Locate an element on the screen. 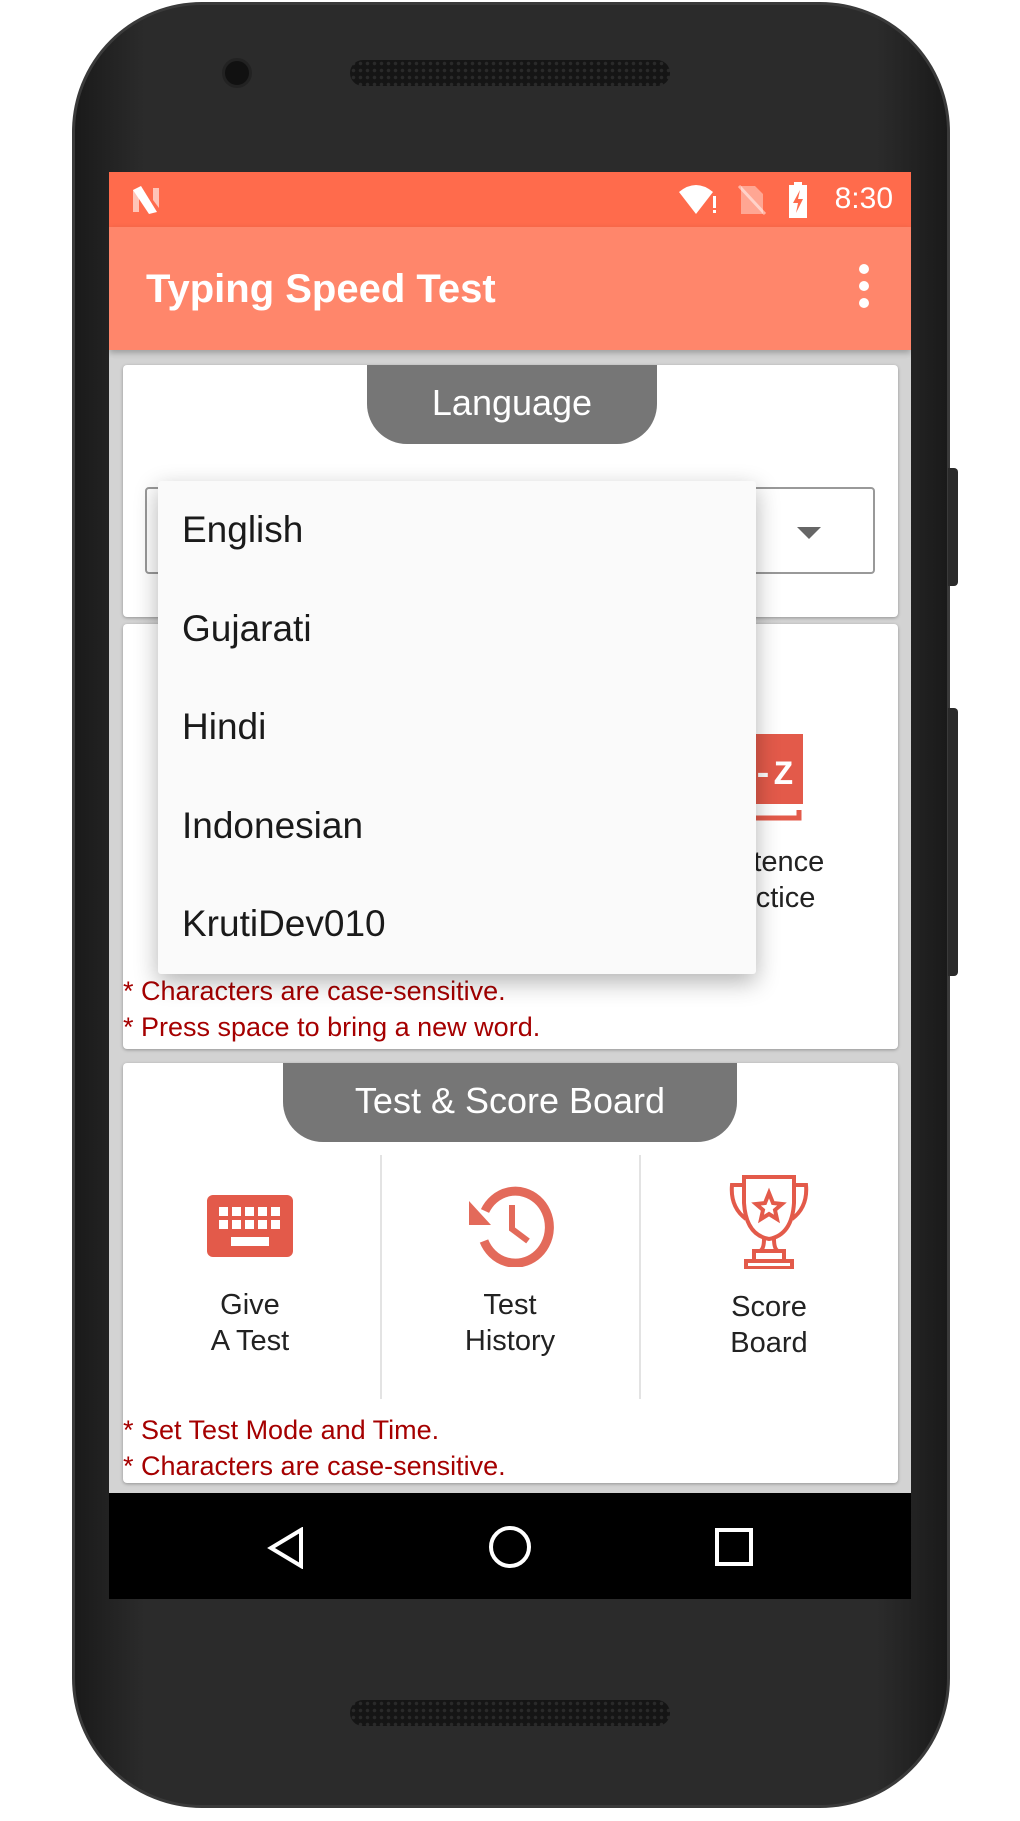 The image size is (1020, 1821). test-history-button: Test History is located at coordinates (510, 1271).